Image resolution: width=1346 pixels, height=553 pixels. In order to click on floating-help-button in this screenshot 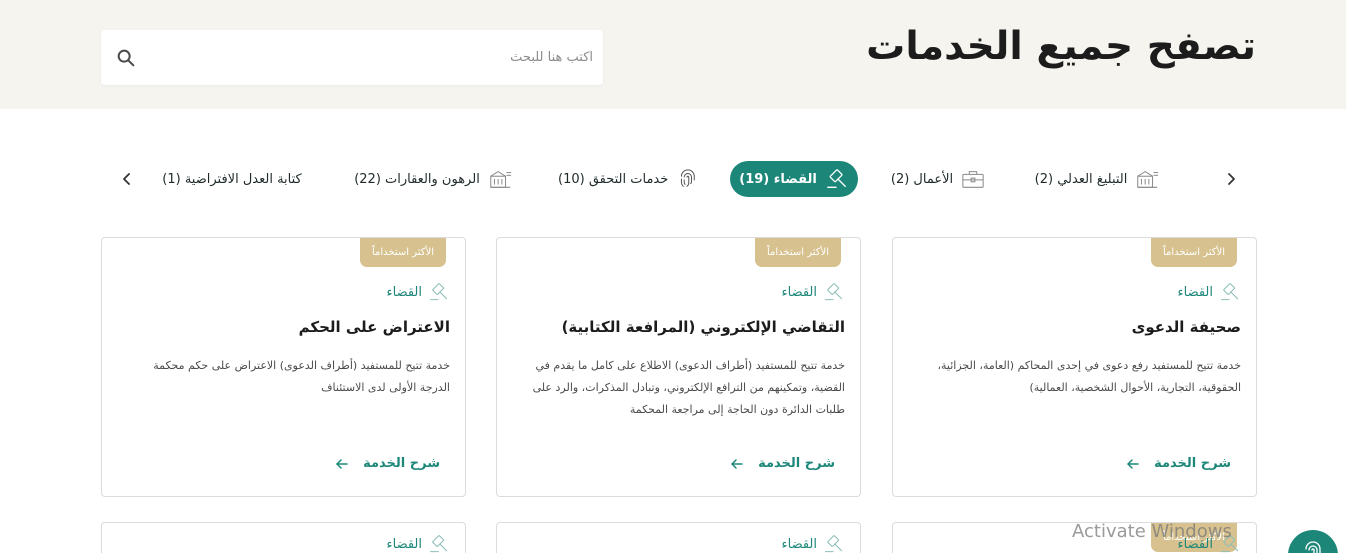, I will do `click(1313, 541)`.